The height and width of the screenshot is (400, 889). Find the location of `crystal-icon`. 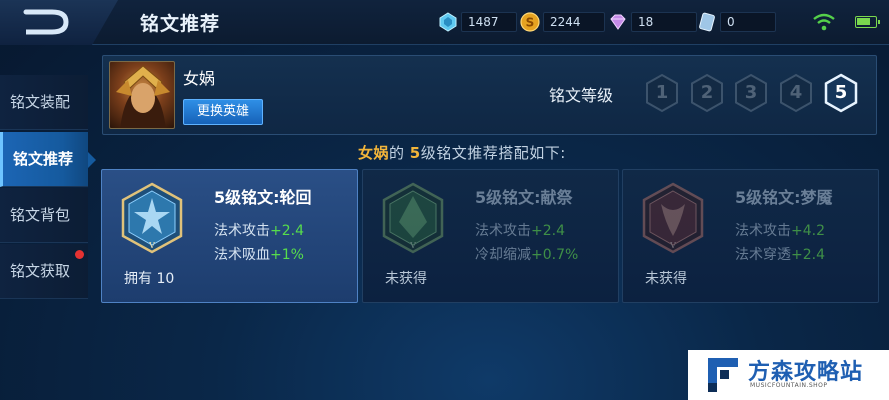

crystal-icon is located at coordinates (448, 22).